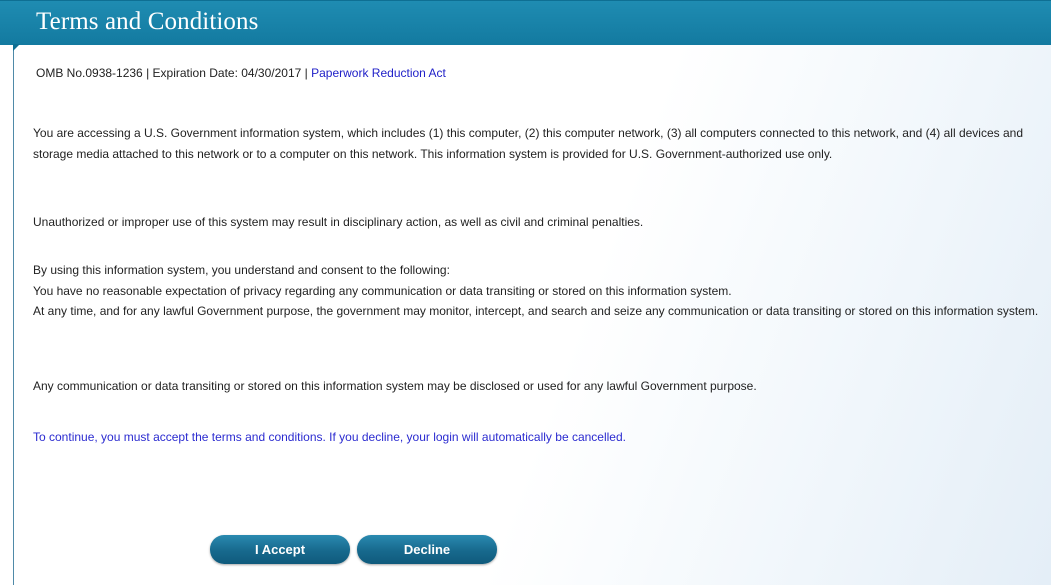  What do you see at coordinates (378, 73) in the screenshot?
I see `paperwork-reduction-act-link: Paperwork Reduction Act` at bounding box center [378, 73].